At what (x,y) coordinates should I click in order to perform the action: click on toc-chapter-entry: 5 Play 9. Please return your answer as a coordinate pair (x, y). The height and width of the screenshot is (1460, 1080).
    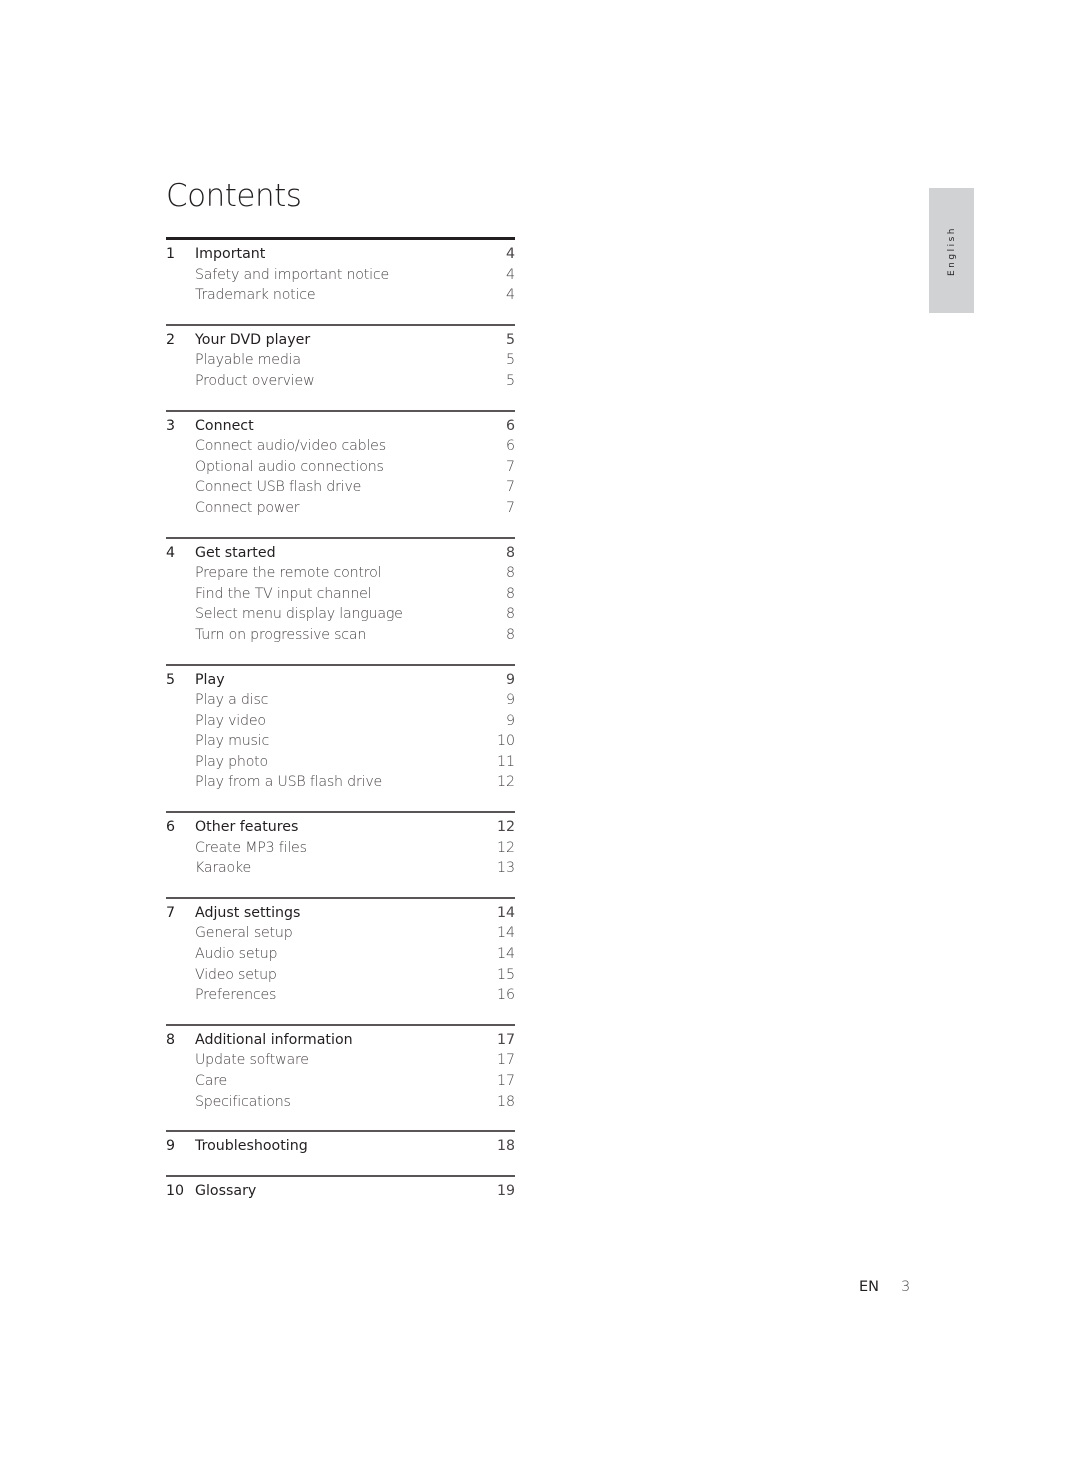
    Looking at the image, I should click on (340, 682).